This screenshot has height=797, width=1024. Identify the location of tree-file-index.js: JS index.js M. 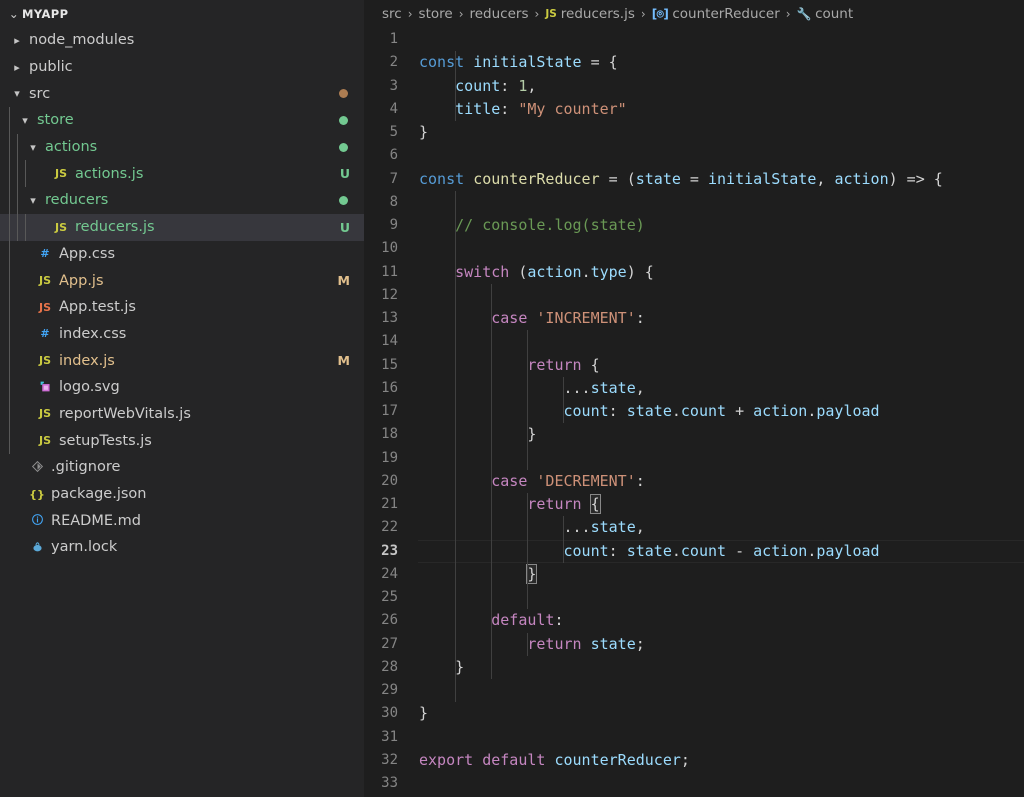
(182, 360).